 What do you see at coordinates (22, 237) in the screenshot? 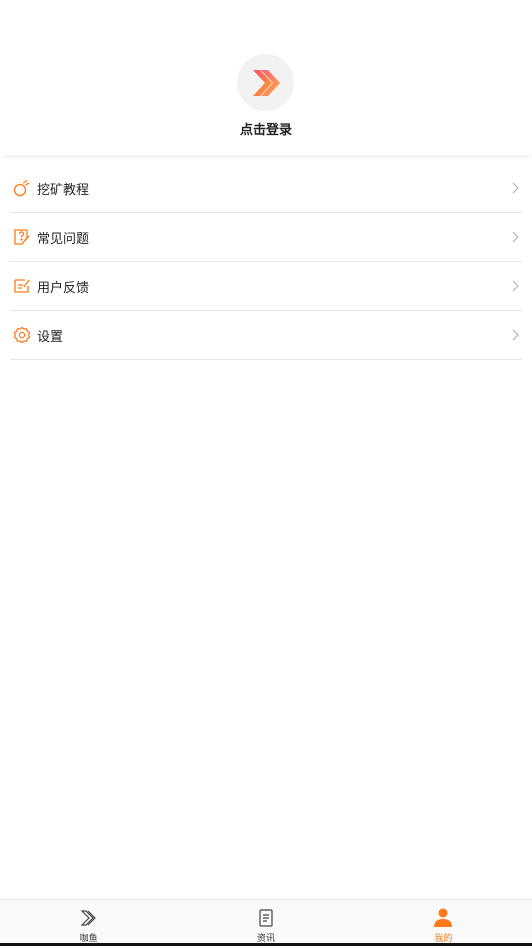
I see `question-doc-icon` at bounding box center [22, 237].